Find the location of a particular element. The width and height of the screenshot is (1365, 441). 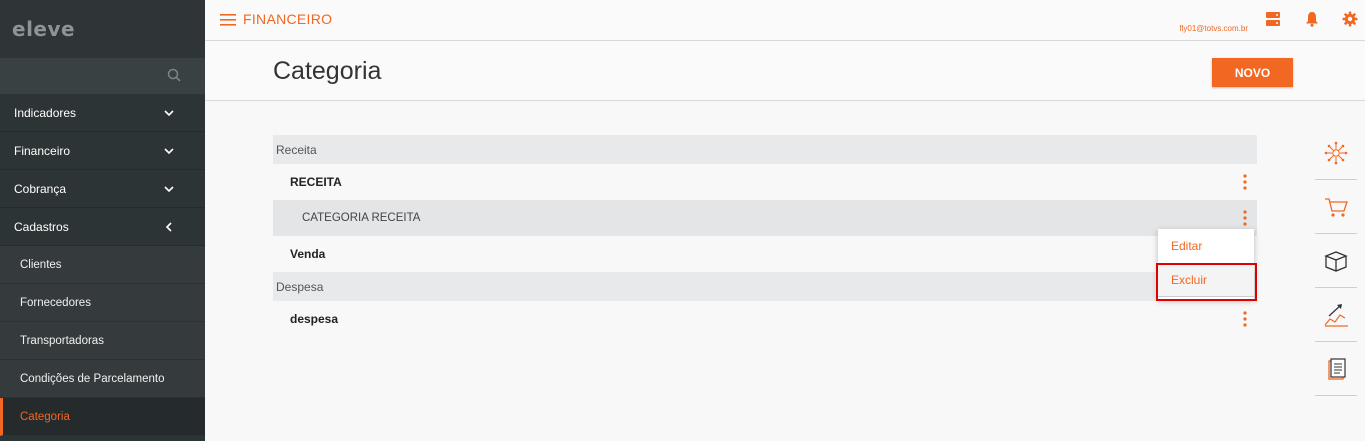

sidebar-item-label: Cadastros is located at coordinates (41, 226).